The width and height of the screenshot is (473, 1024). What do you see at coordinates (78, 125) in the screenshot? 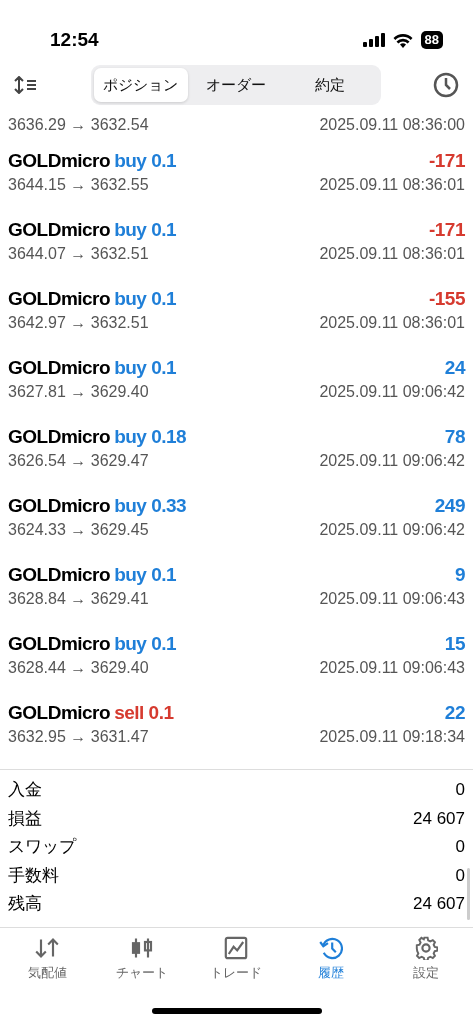
I see `trade-prices: 3636.29 → 3632.54` at bounding box center [78, 125].